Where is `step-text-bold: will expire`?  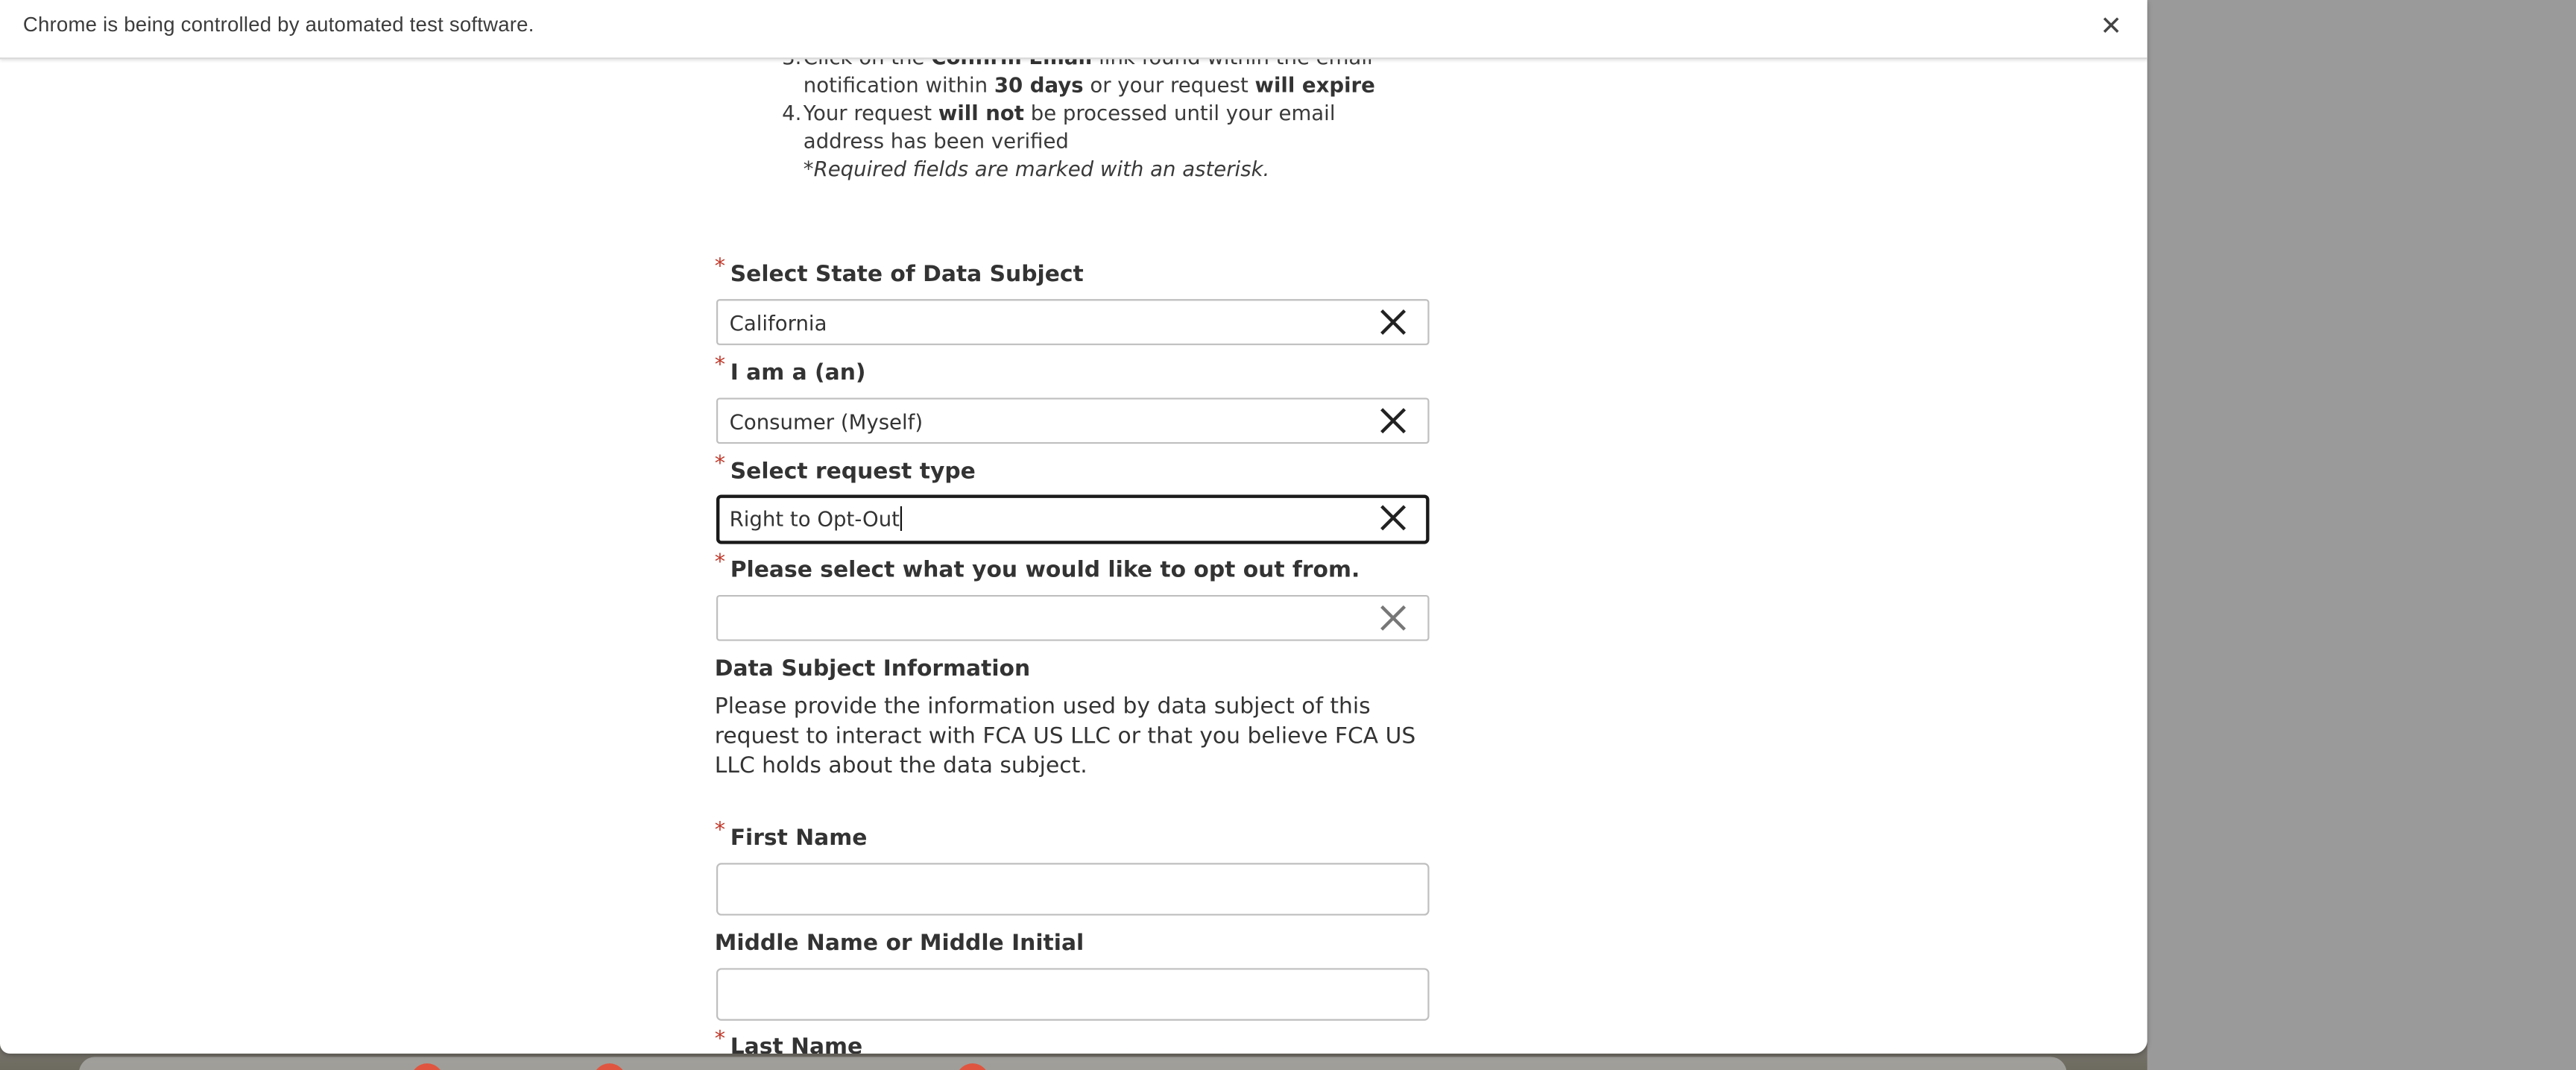
step-text-bold: will expire is located at coordinates (1315, 85).